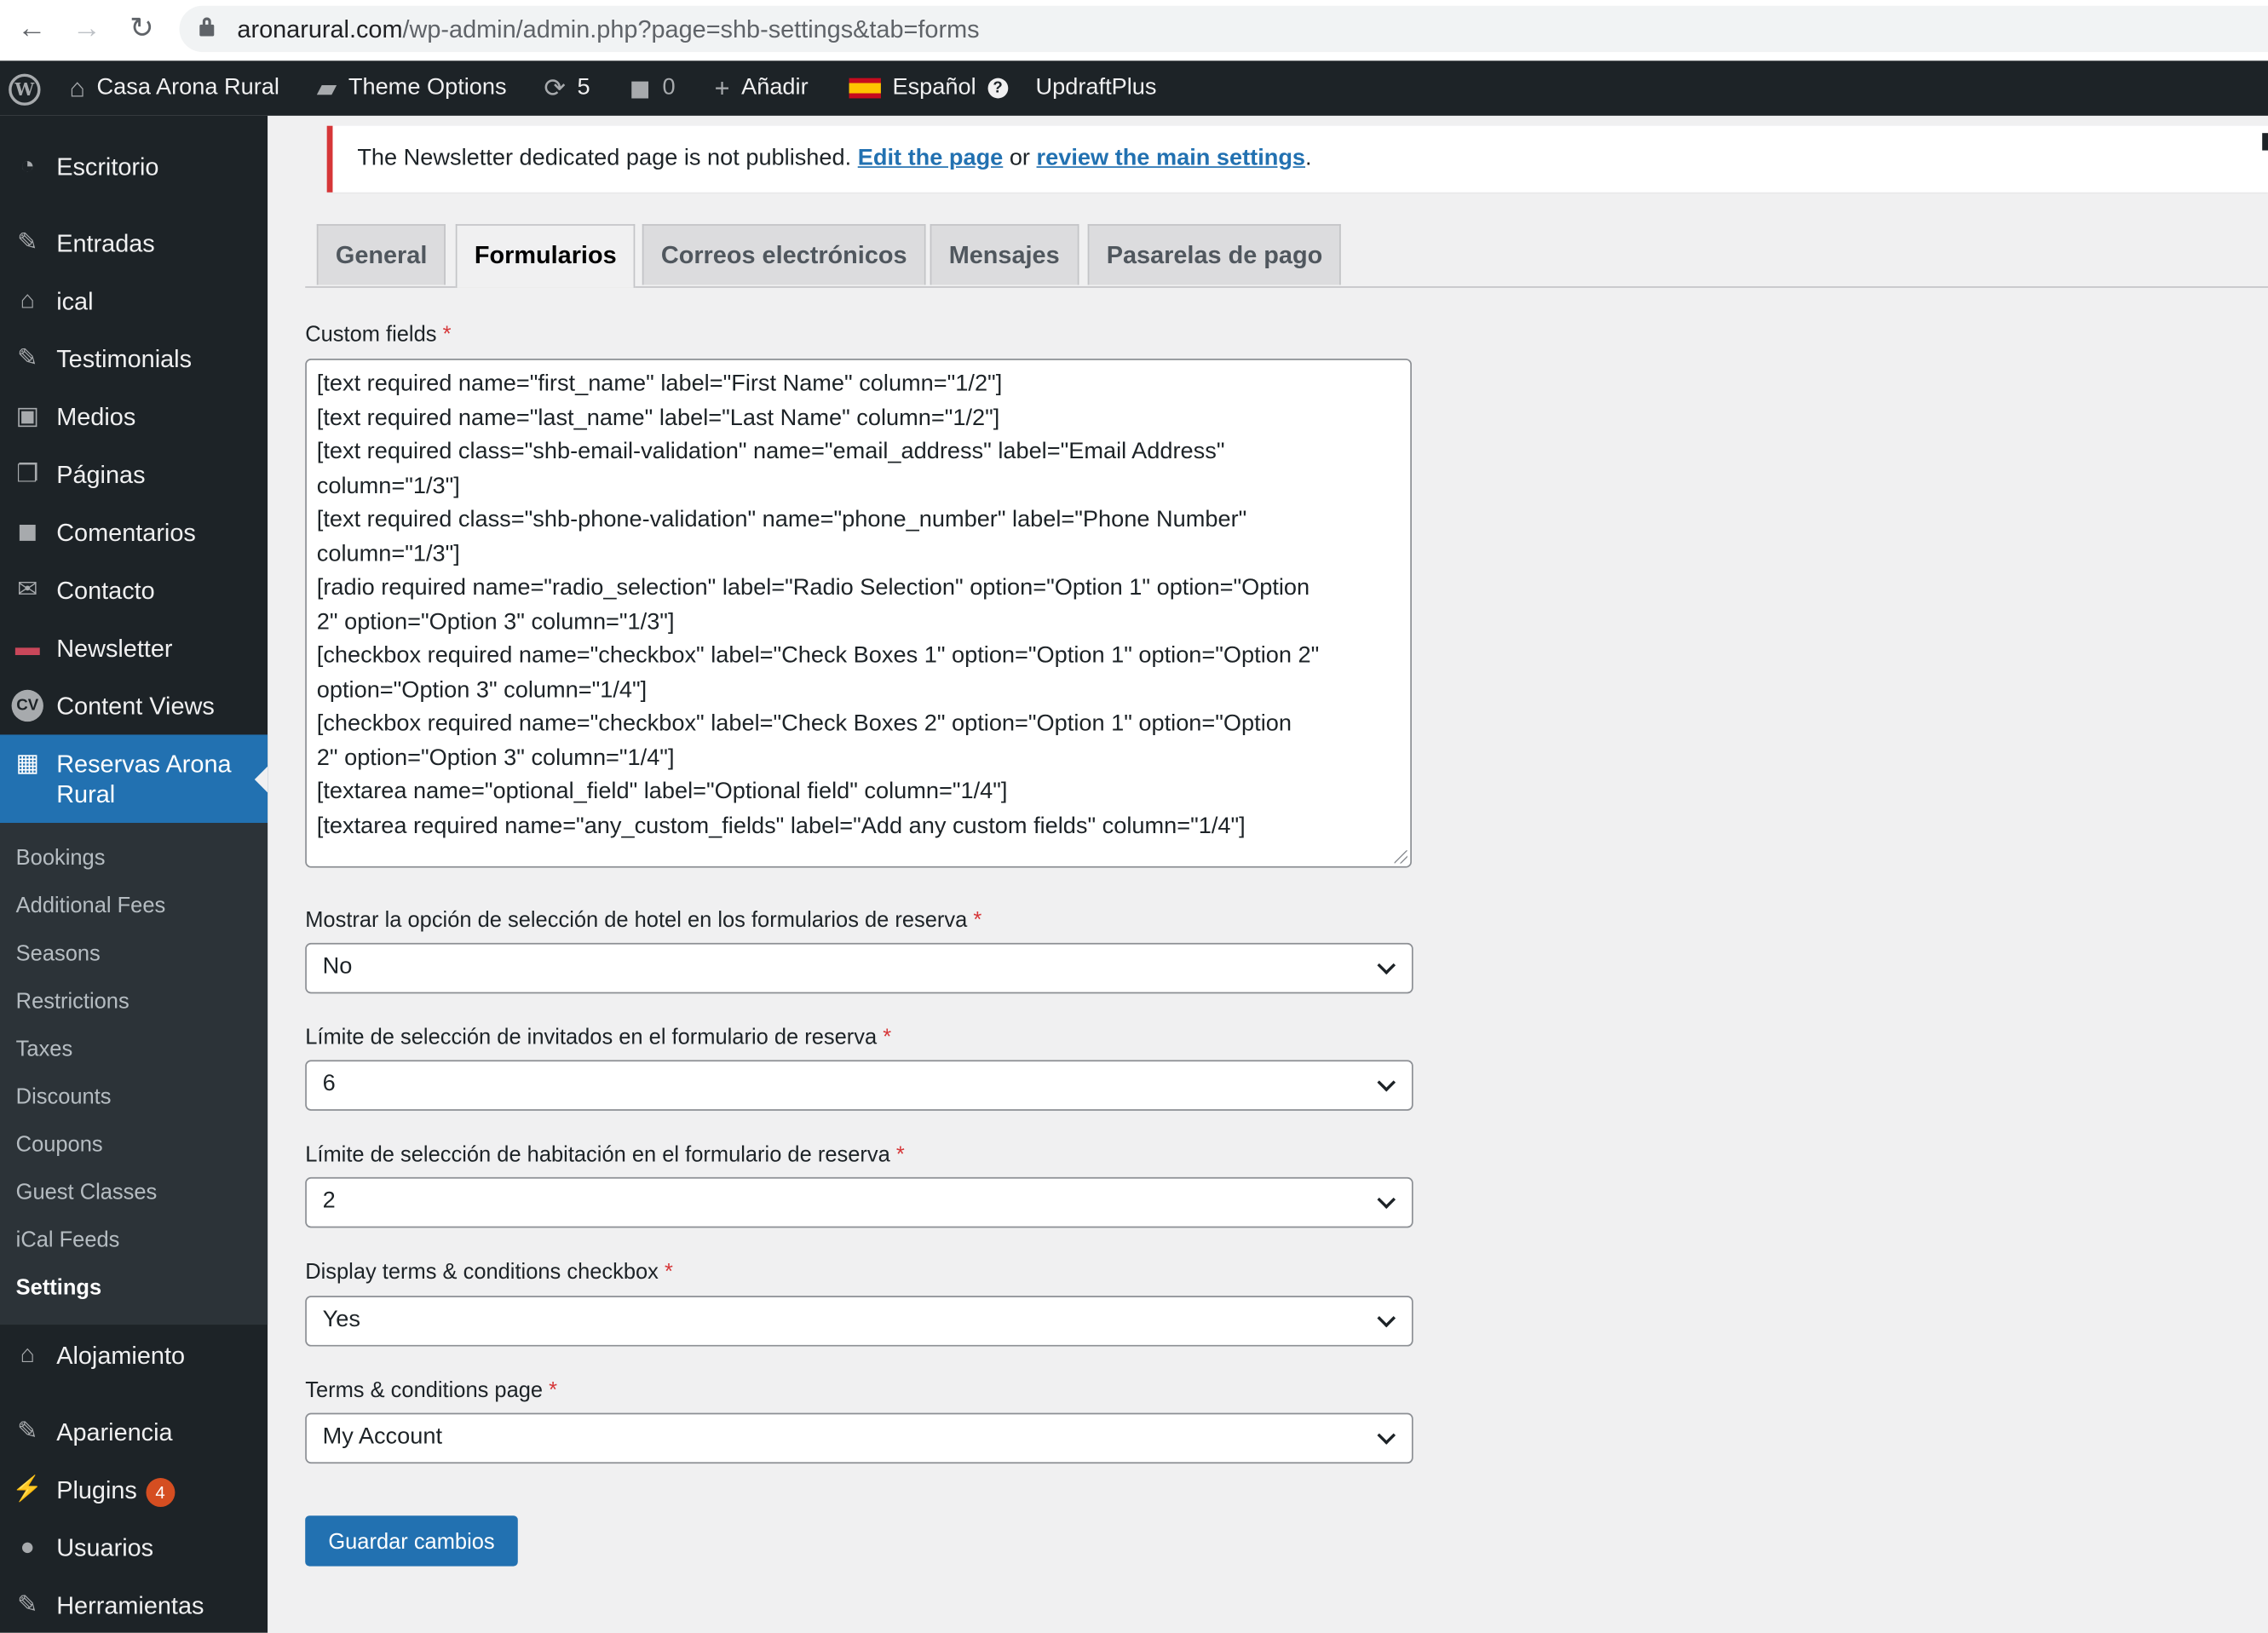  I want to click on edit-page-link: Edit the page, so click(931, 158).